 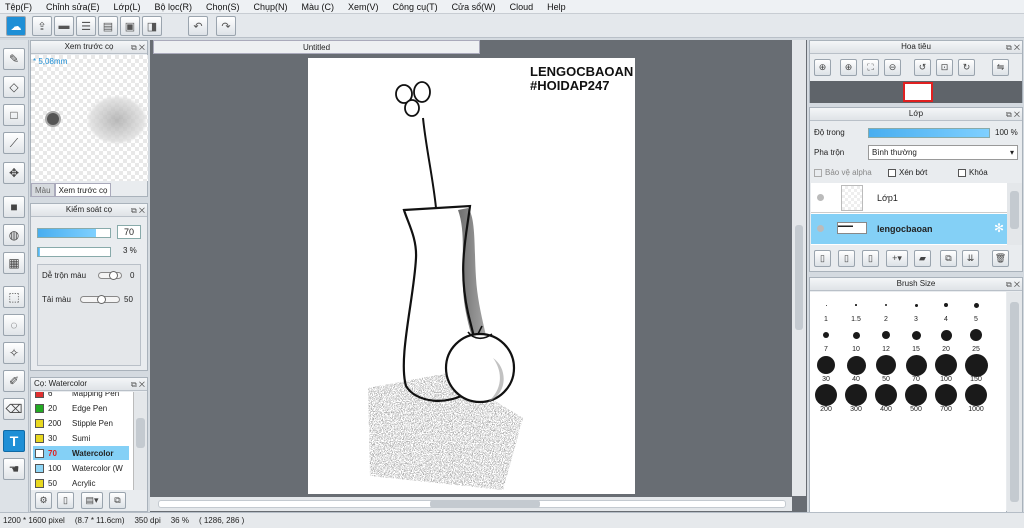 What do you see at coordinates (826, 339) in the screenshot?
I see `brush-size-cell: 7` at bounding box center [826, 339].